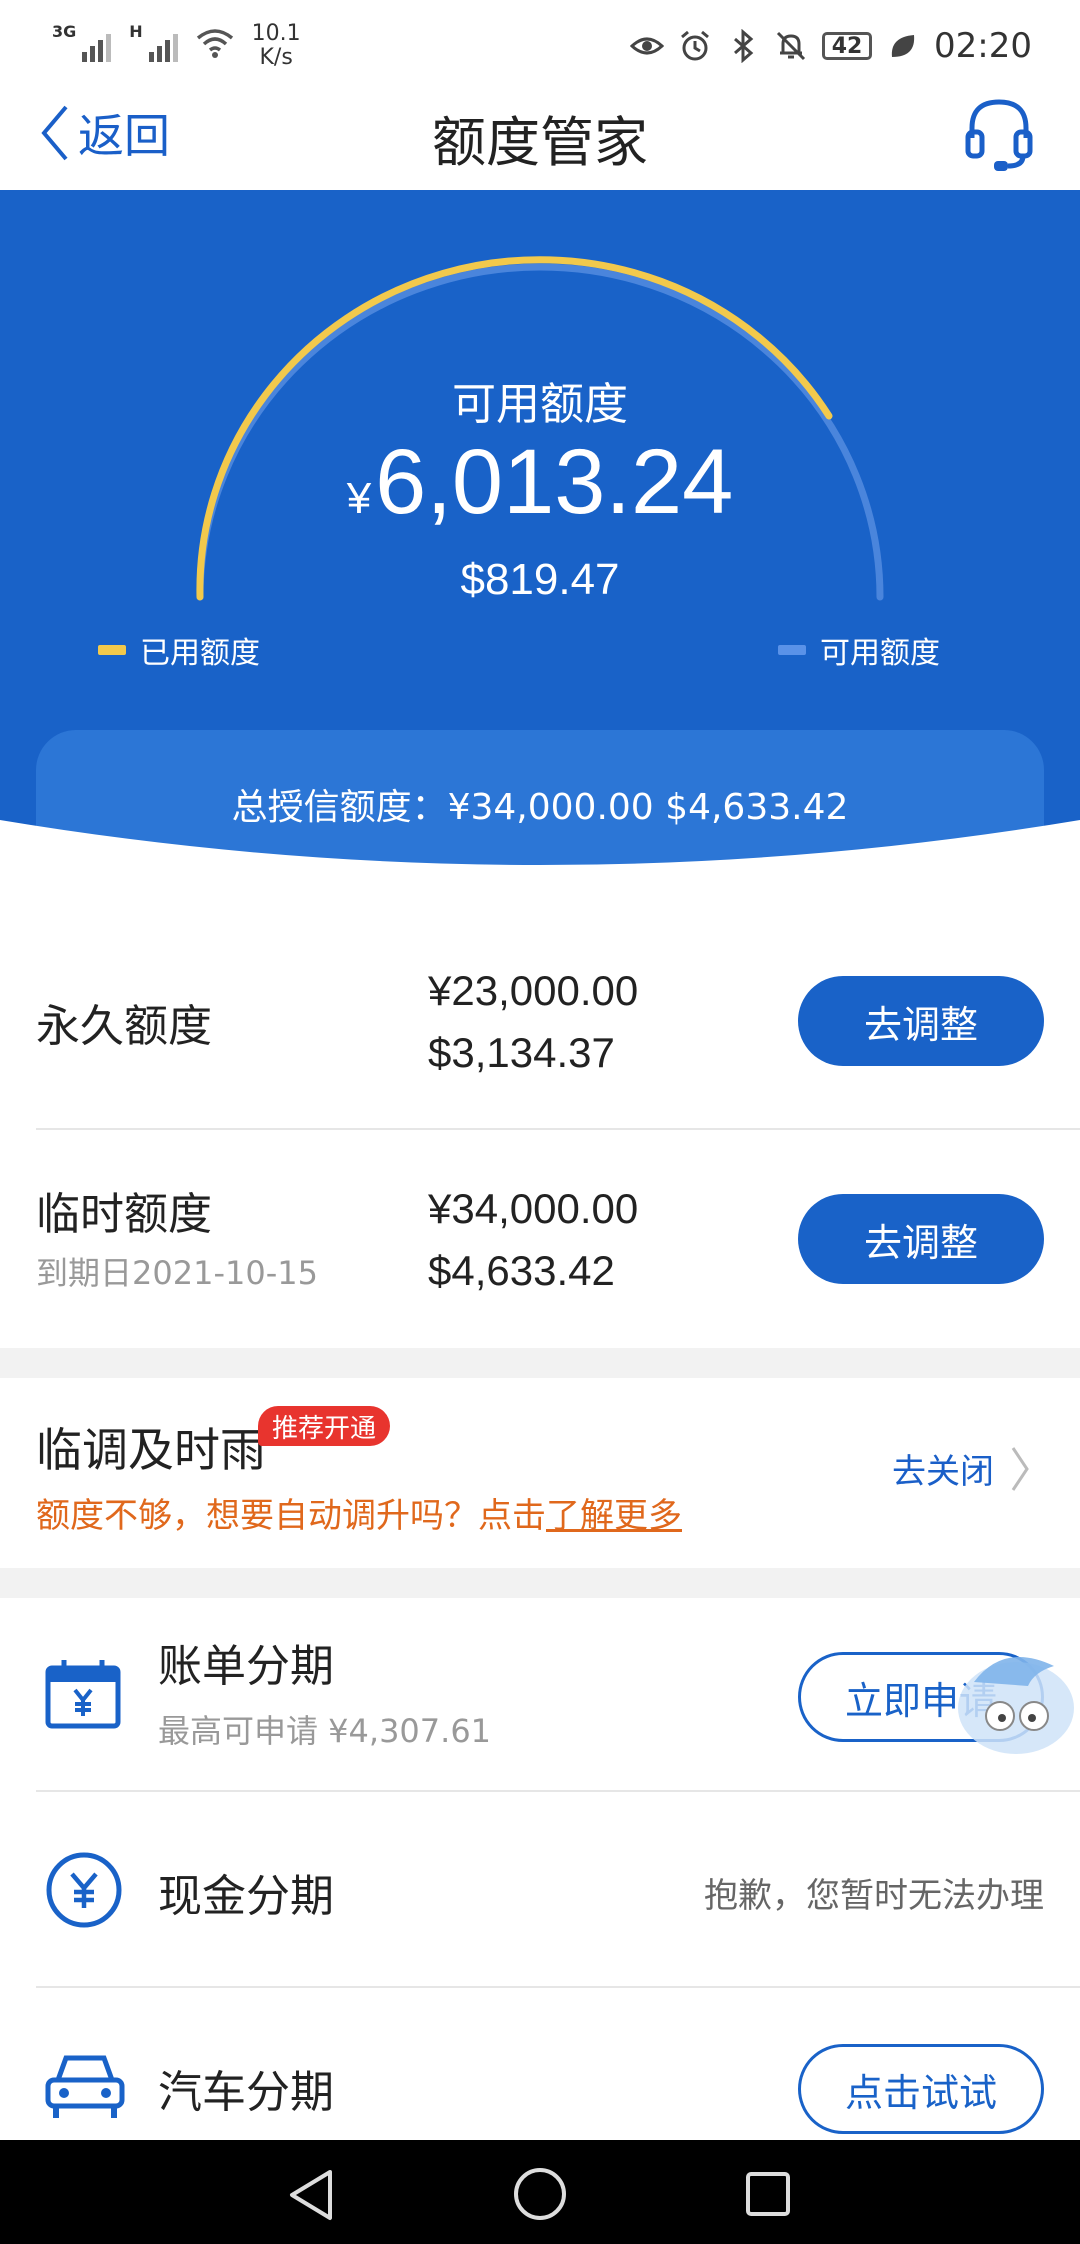 The image size is (1080, 2244). What do you see at coordinates (83, 1694) in the screenshot?
I see `calendar-icon` at bounding box center [83, 1694].